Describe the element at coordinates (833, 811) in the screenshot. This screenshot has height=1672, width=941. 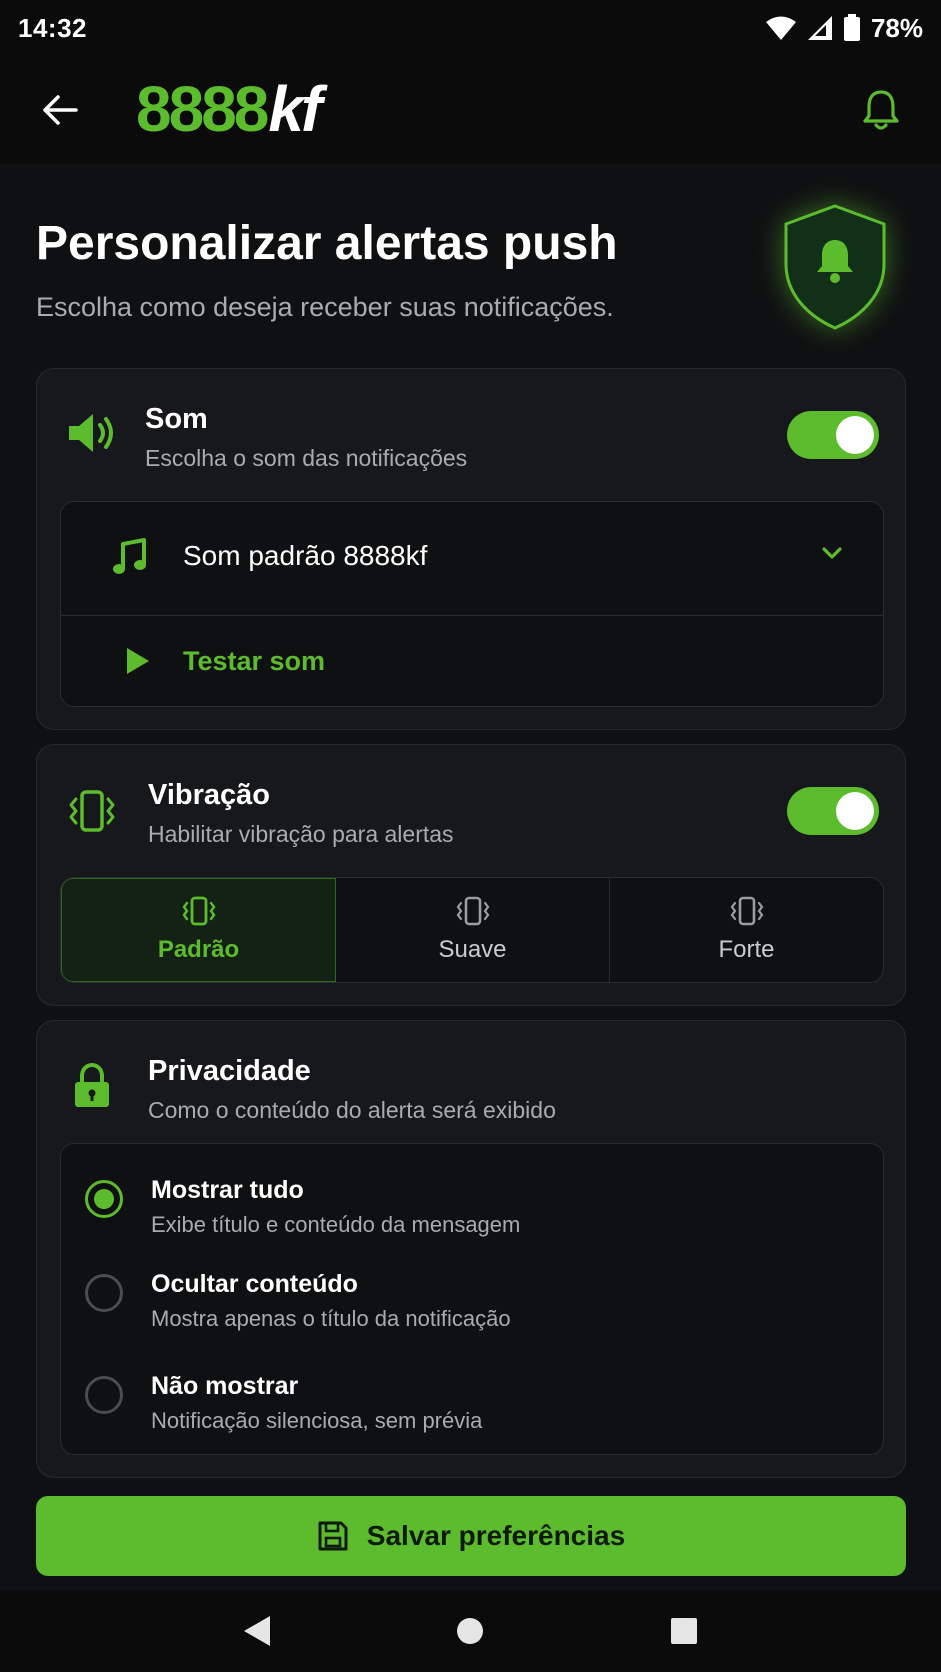
I see `vibration-toggle` at that location.